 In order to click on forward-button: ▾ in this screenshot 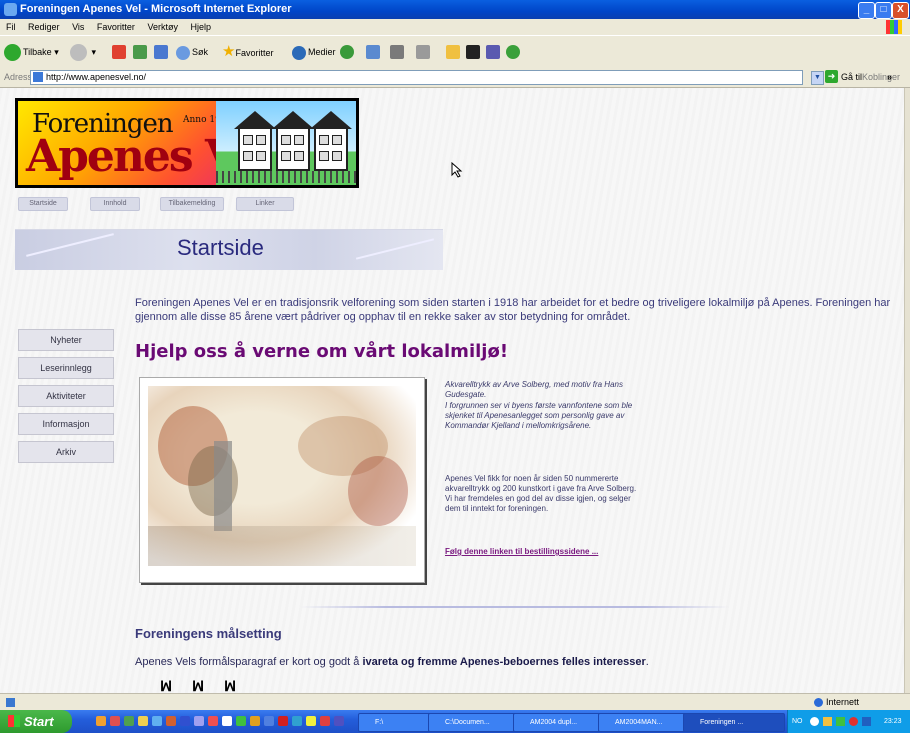, I will do `click(83, 52)`.